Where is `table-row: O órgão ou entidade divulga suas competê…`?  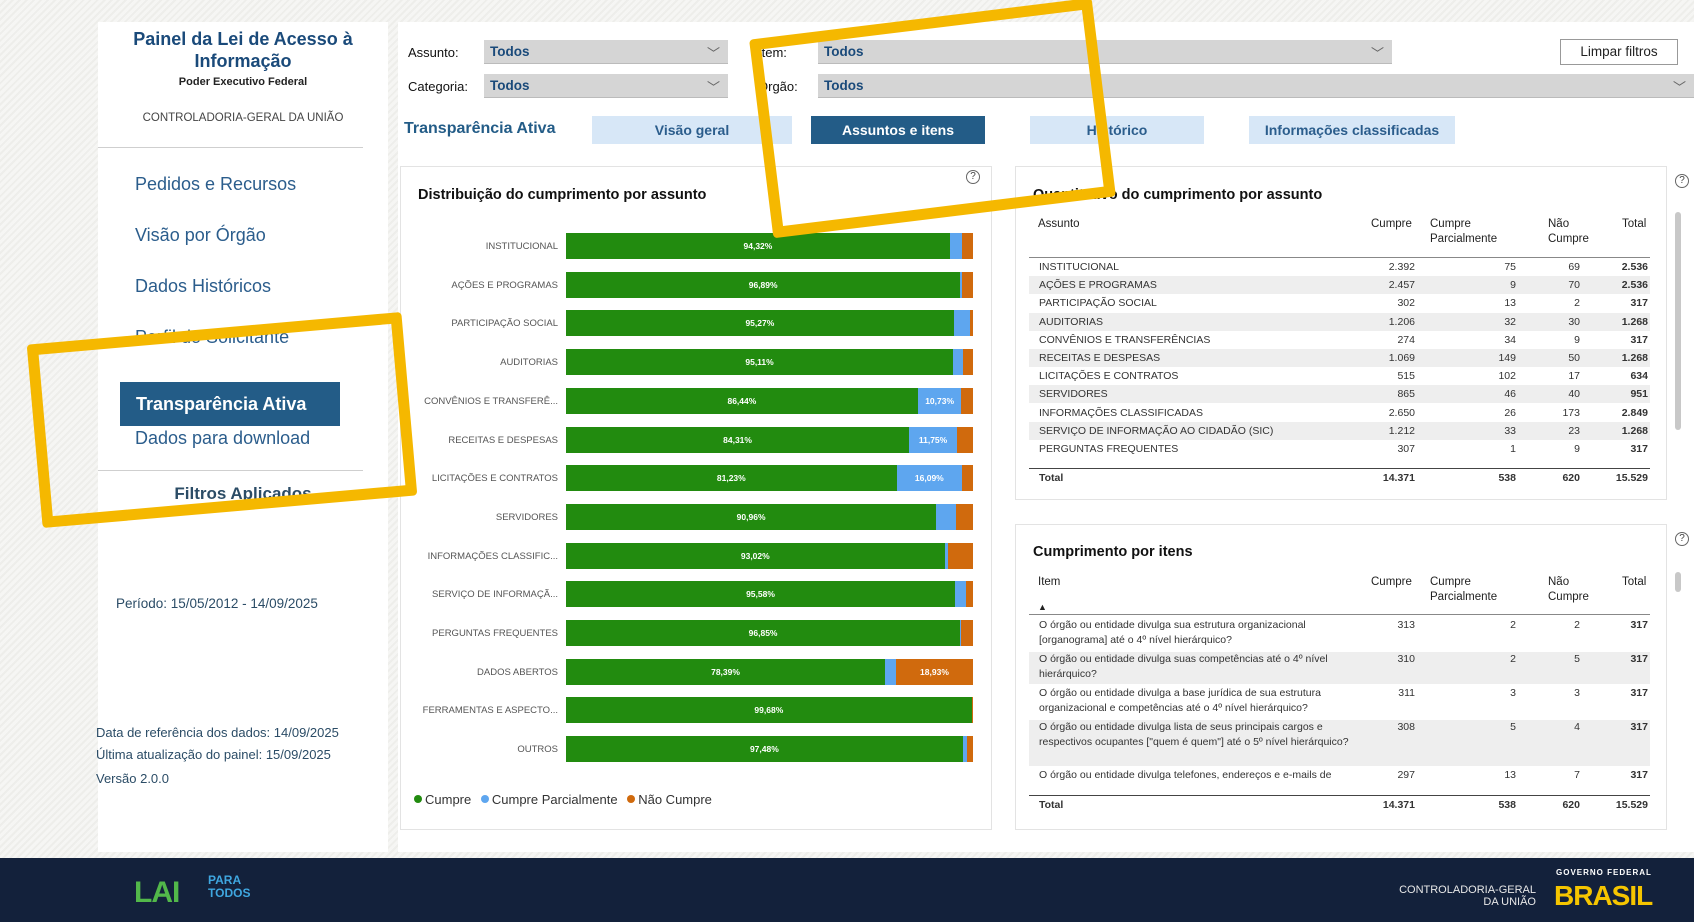 table-row: O órgão ou entidade divulga suas competê… is located at coordinates (1339, 668).